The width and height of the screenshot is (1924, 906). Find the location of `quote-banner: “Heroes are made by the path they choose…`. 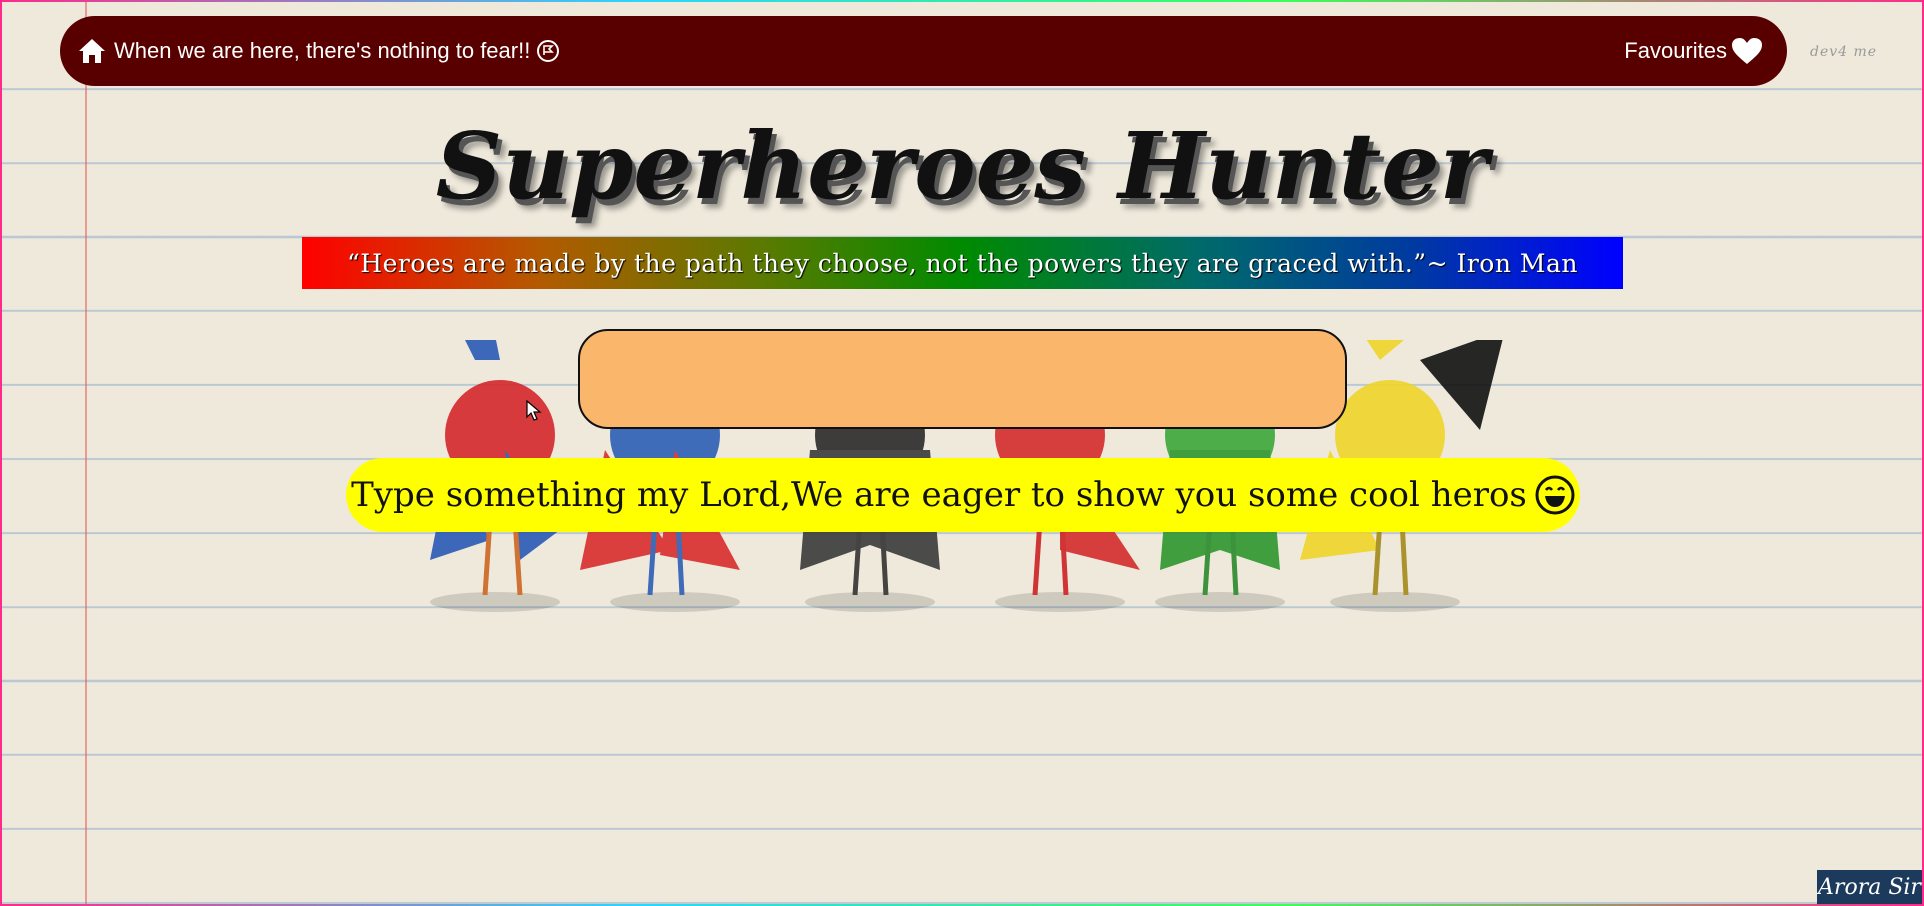

quote-banner: “Heroes are made by the path they choose… is located at coordinates (962, 263).